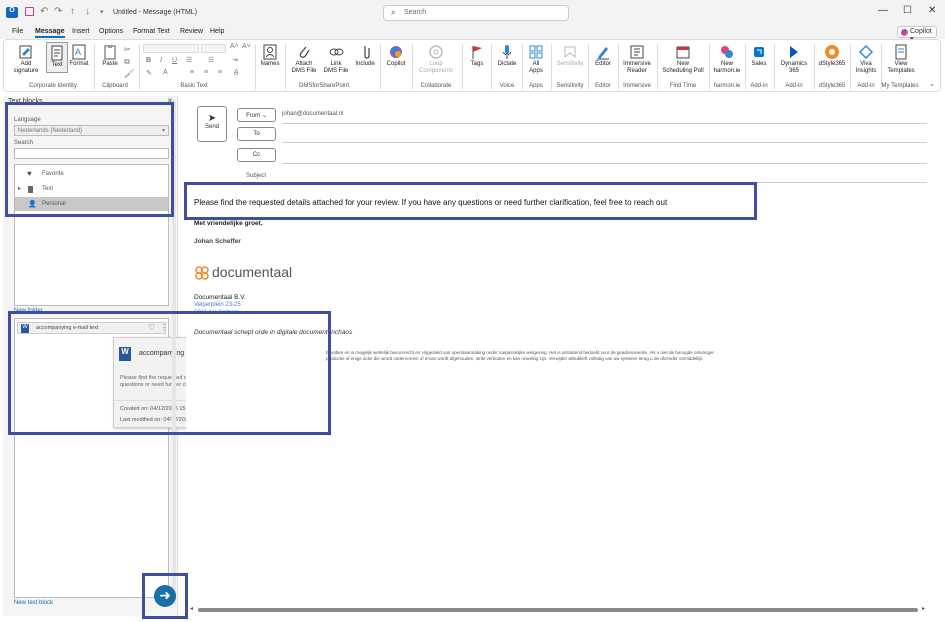  What do you see at coordinates (174, 60) in the screenshot?
I see `underline-icon: U` at bounding box center [174, 60].